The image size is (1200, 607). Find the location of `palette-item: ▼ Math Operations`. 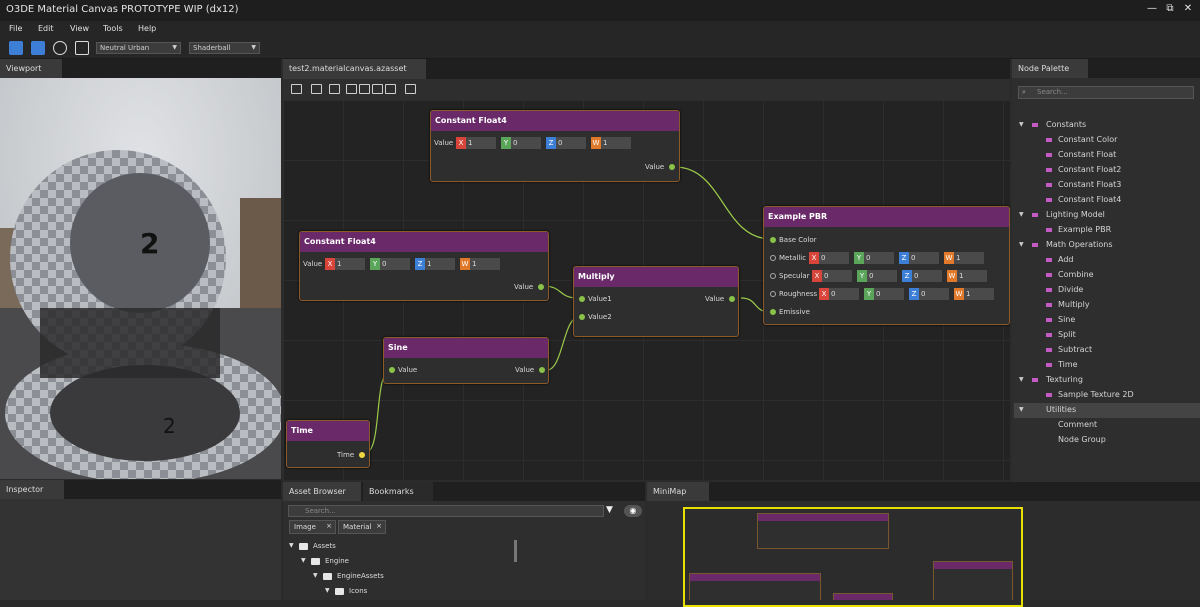

palette-item: ▼ Math Operations is located at coordinates (1107, 245).